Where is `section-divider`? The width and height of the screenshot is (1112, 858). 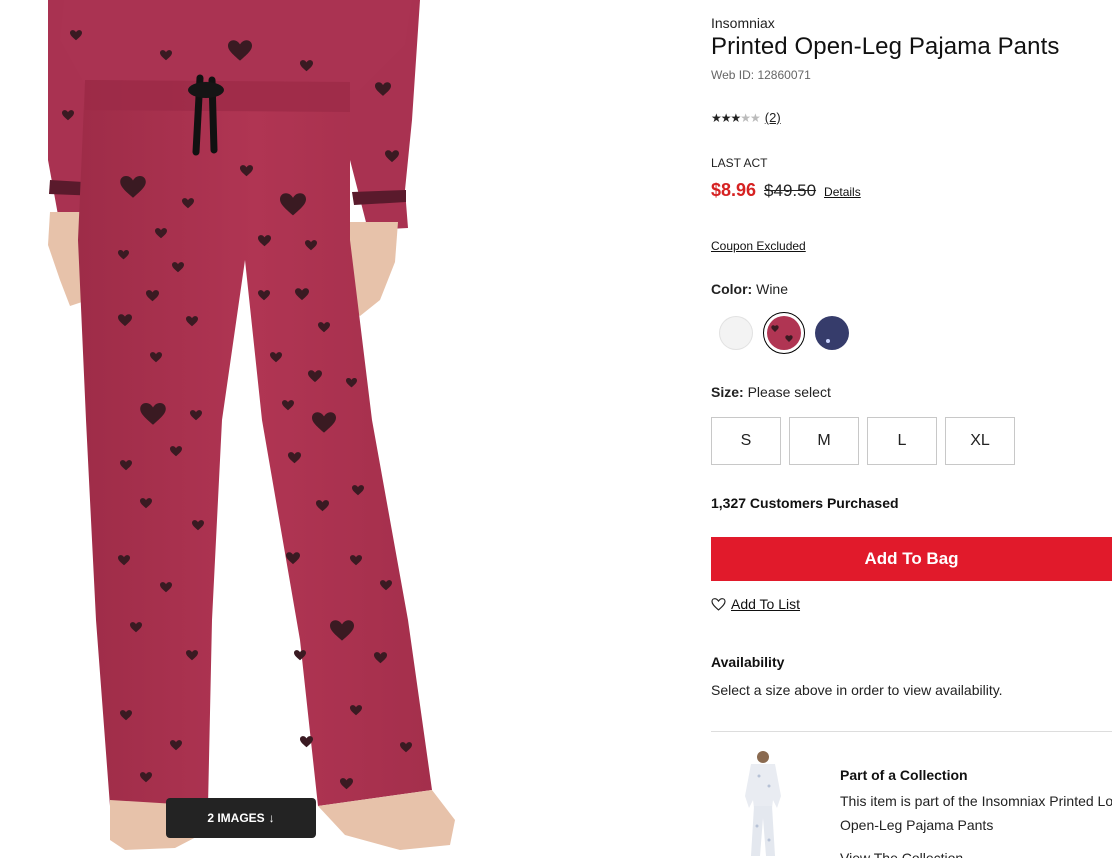
section-divider is located at coordinates (911, 731).